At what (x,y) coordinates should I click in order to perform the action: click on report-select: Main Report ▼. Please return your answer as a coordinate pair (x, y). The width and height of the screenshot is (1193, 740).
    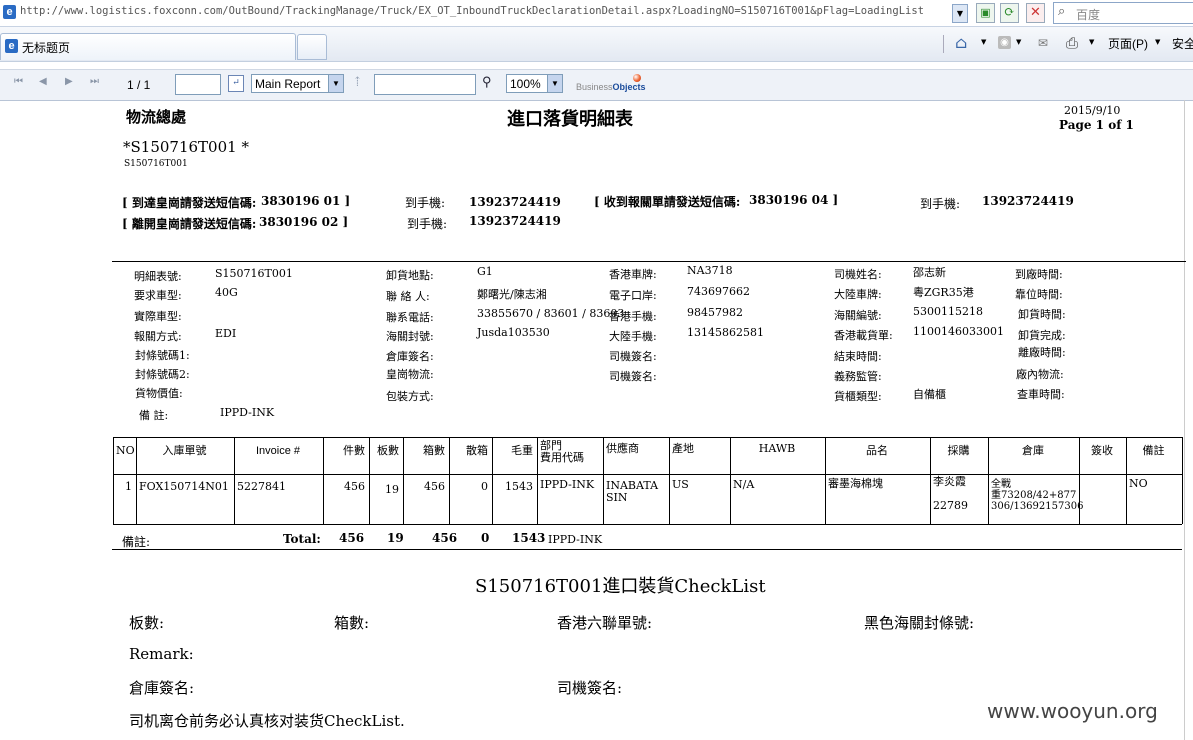
    Looking at the image, I should click on (297, 83).